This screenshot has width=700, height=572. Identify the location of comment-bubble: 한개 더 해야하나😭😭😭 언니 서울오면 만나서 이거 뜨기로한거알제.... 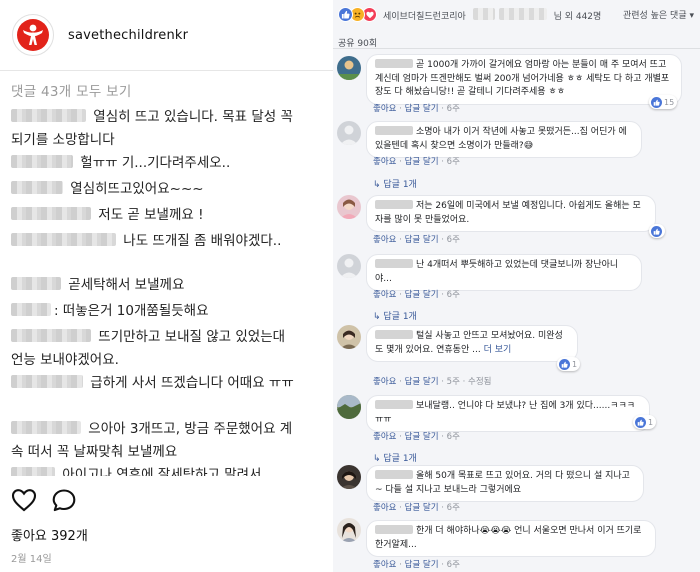
(511, 538).